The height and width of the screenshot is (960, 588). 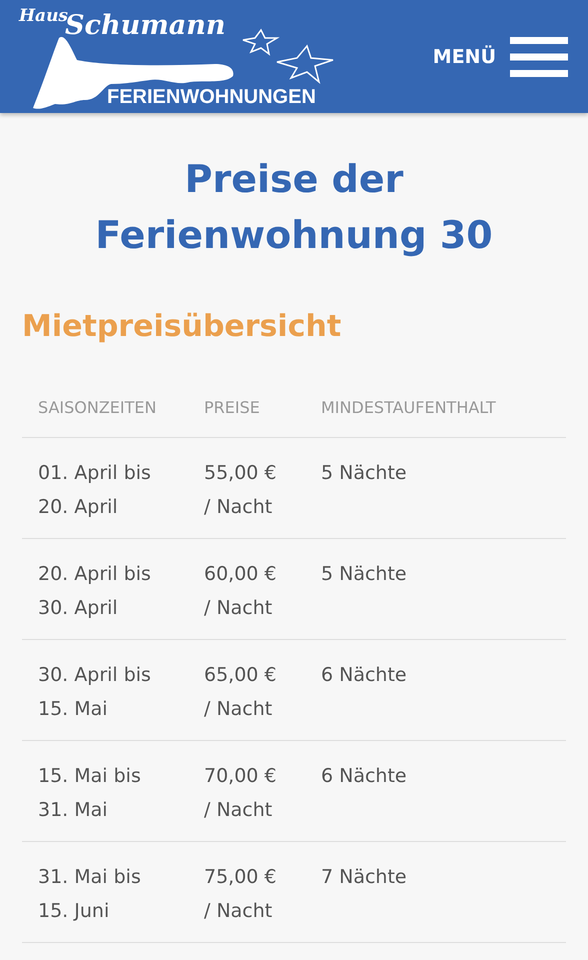 I want to click on section-heading: Mietpreisübersicht, so click(x=182, y=327).